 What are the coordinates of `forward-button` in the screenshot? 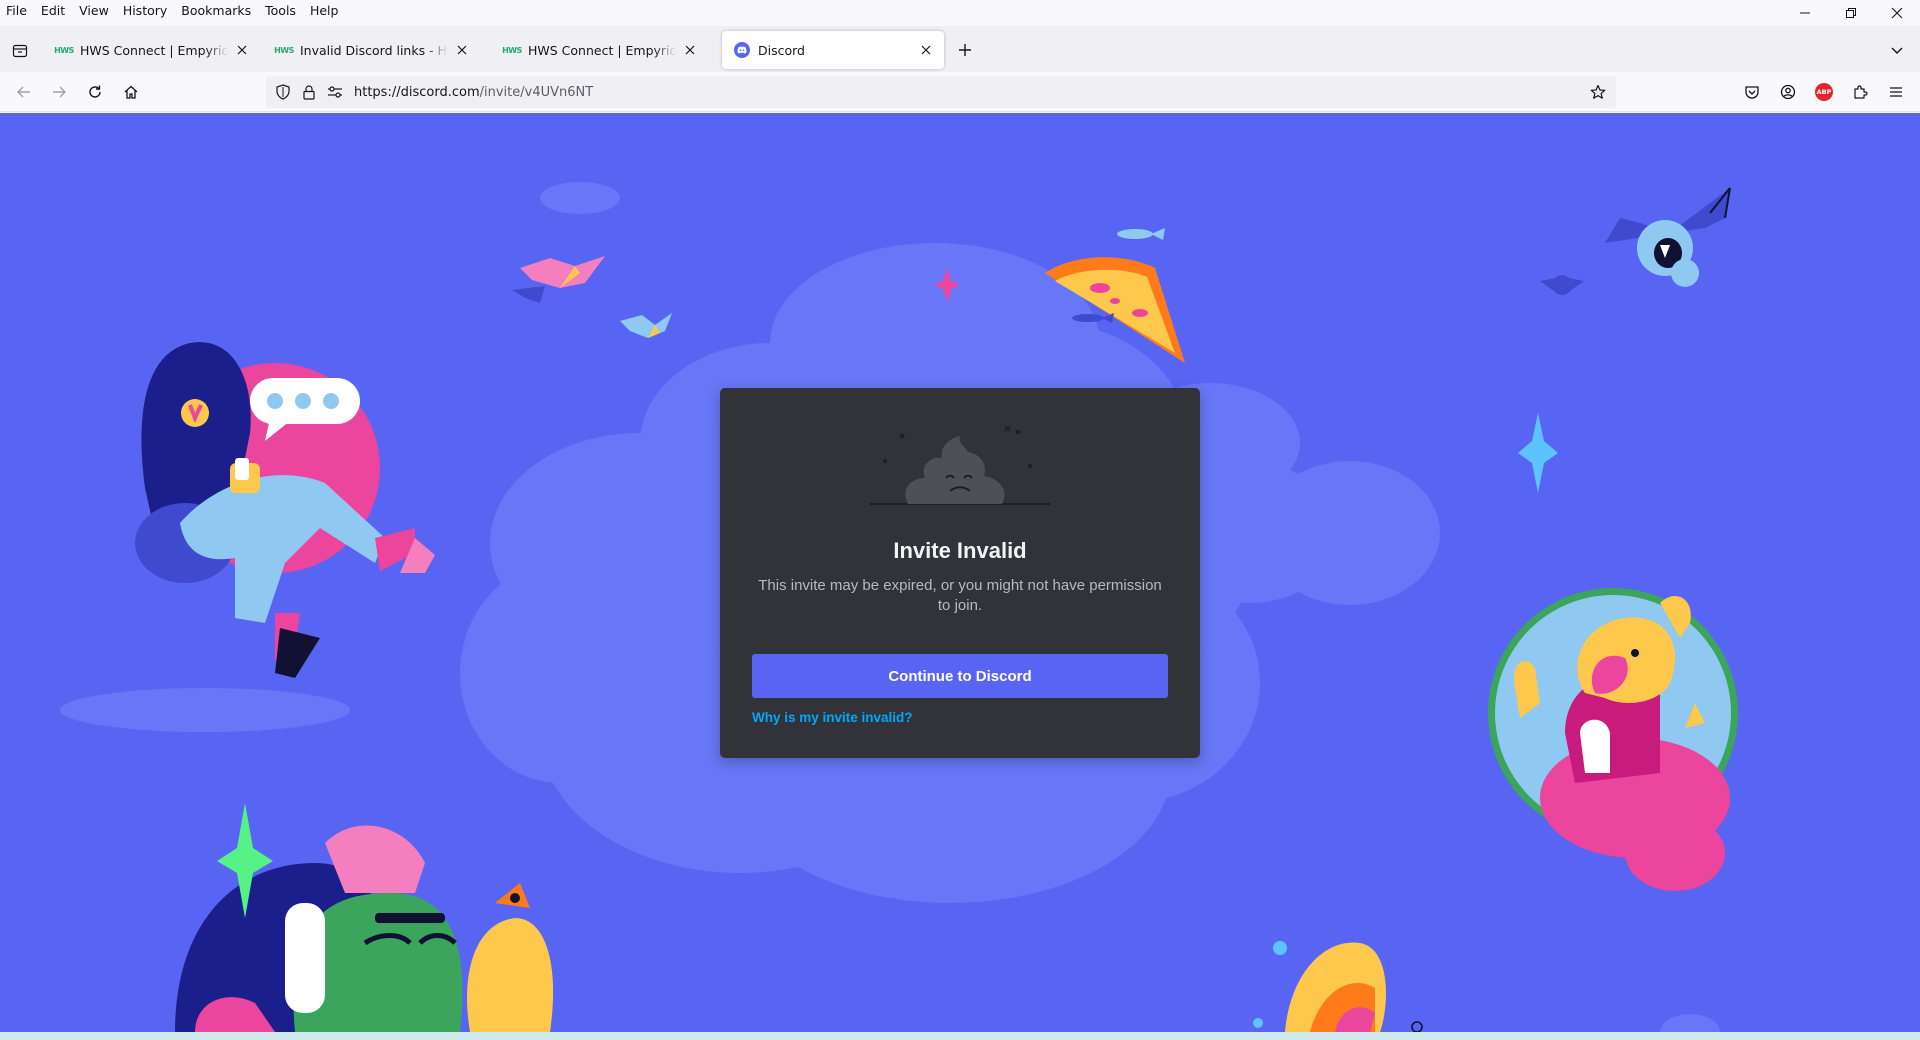 It's located at (59, 92).